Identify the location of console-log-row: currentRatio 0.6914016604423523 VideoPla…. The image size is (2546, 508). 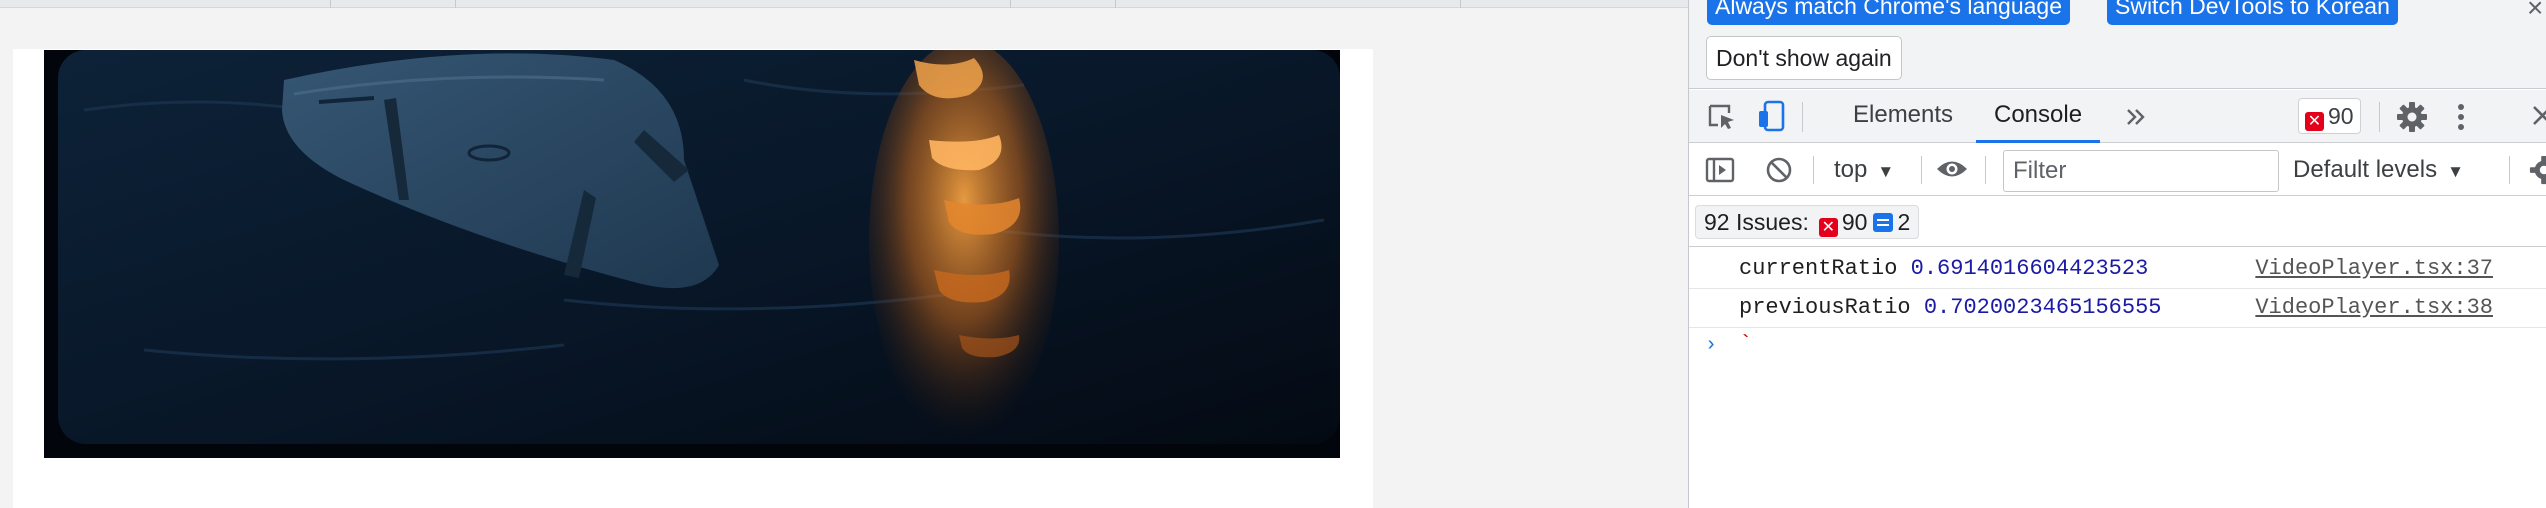
(2117, 269).